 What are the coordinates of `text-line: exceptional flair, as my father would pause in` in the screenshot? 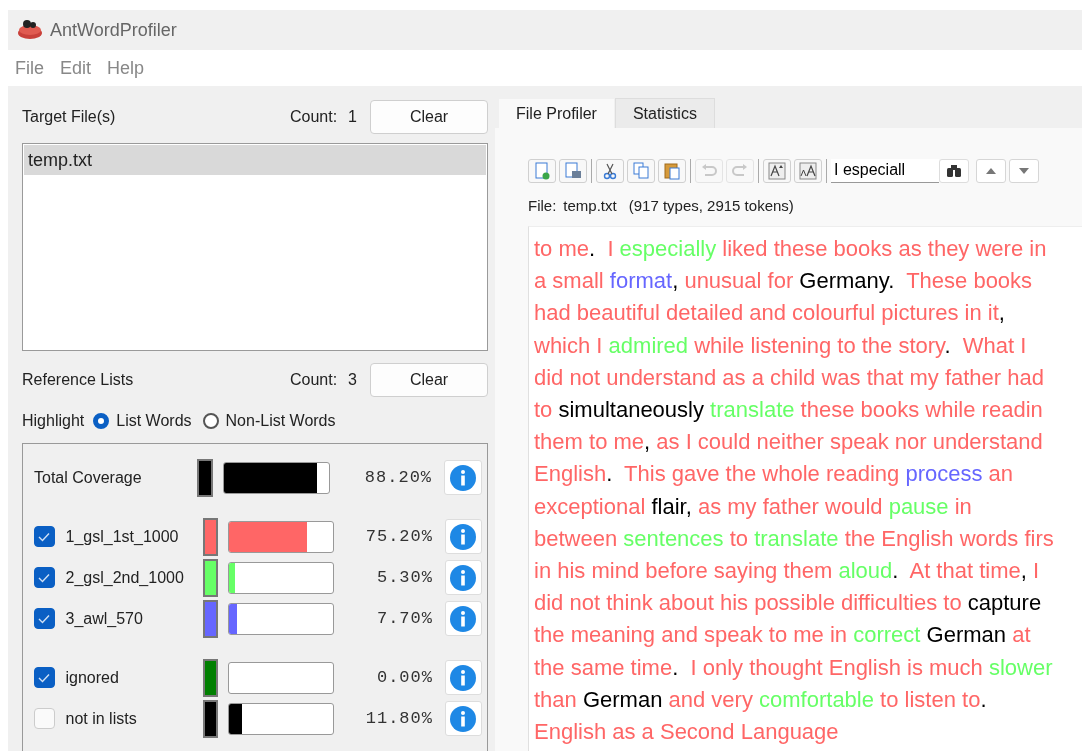 It's located at (753, 506).